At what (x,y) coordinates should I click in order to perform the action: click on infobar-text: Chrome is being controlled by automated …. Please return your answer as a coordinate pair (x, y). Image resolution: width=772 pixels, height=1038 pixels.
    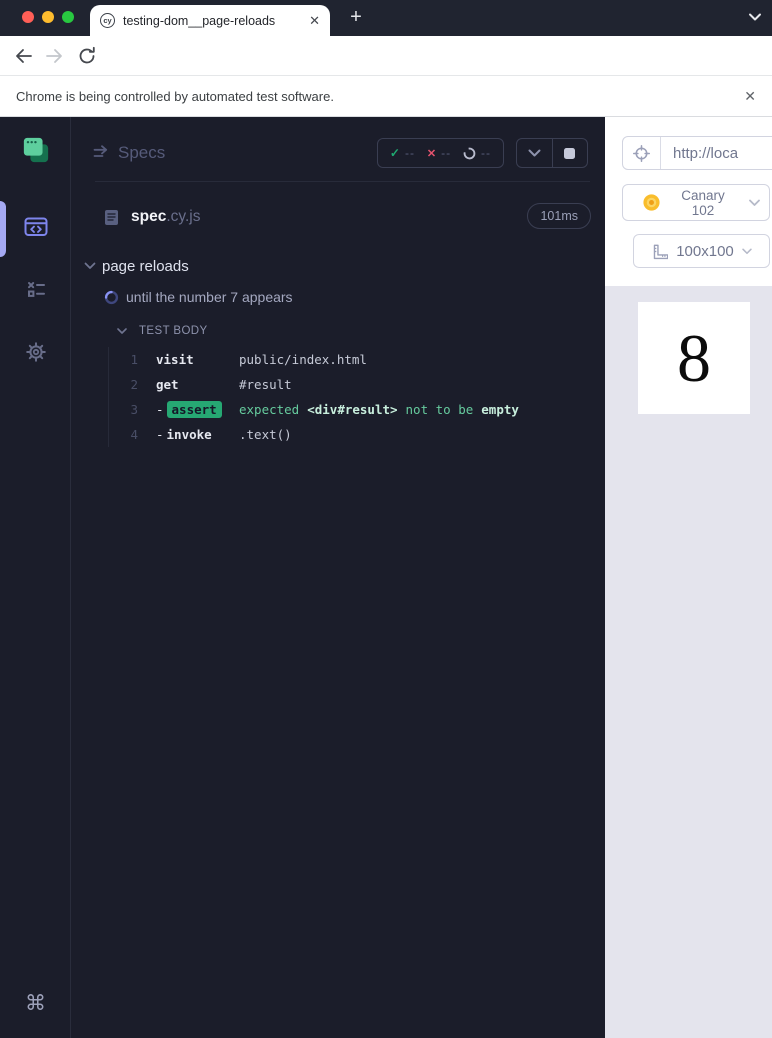
    Looking at the image, I should click on (175, 96).